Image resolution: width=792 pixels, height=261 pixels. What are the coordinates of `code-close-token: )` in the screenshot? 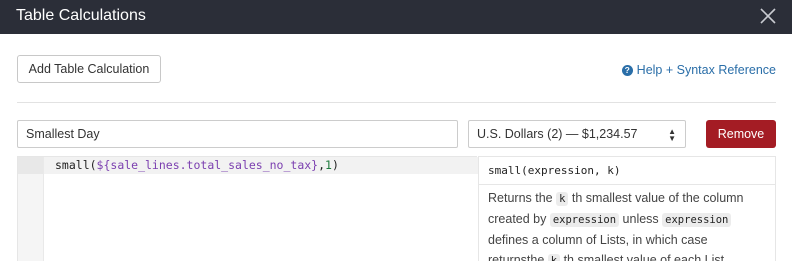 It's located at (335, 165).